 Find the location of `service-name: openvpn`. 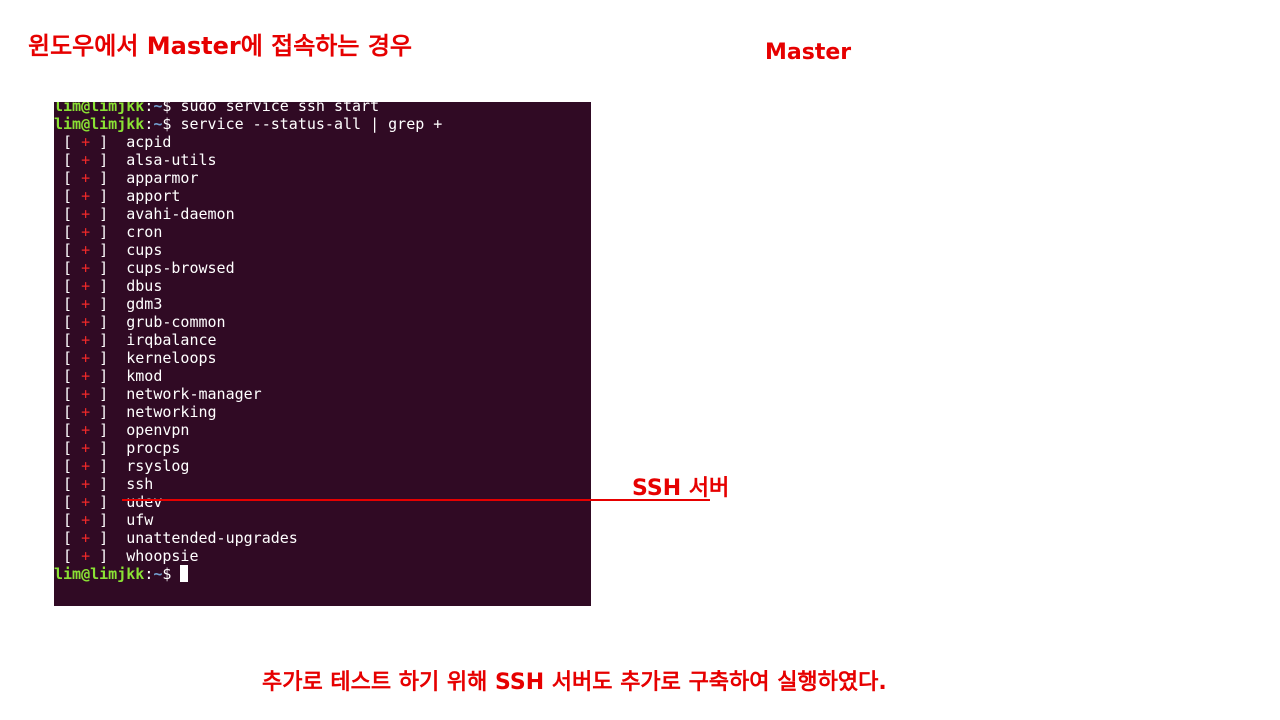

service-name: openvpn is located at coordinates (158, 430).